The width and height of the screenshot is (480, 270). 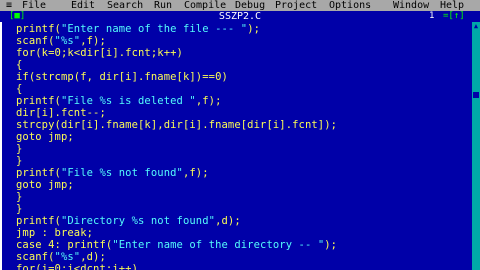 What do you see at coordinates (432, 16) in the screenshot?
I see `window-number: 1` at bounding box center [432, 16].